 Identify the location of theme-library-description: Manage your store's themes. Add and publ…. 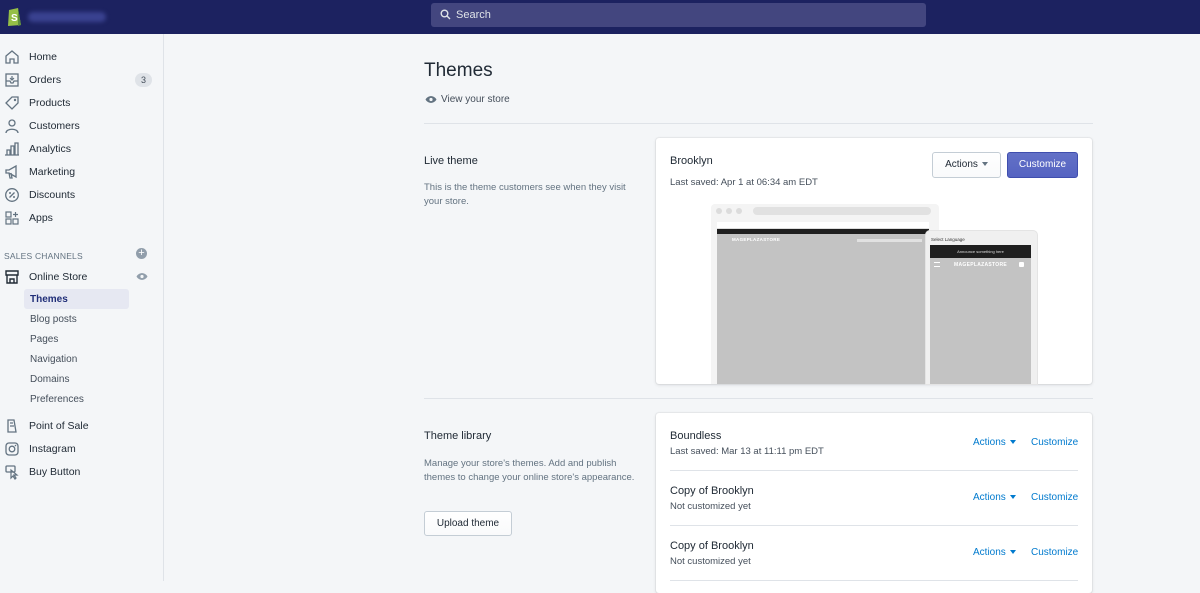
(529, 470).